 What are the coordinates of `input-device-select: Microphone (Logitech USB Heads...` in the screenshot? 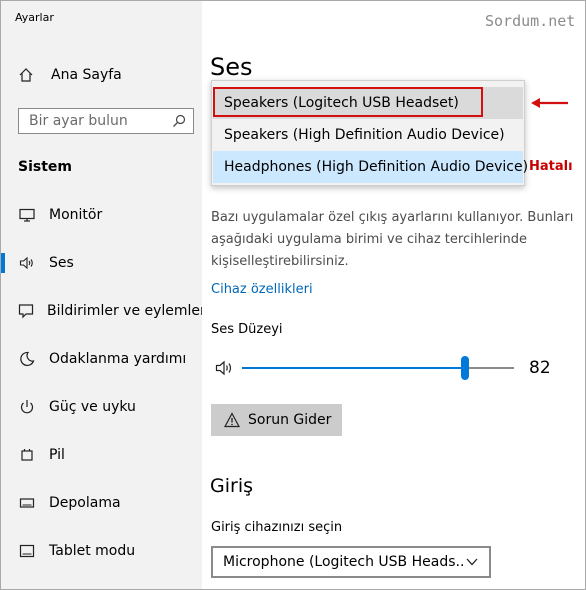 It's located at (351, 562).